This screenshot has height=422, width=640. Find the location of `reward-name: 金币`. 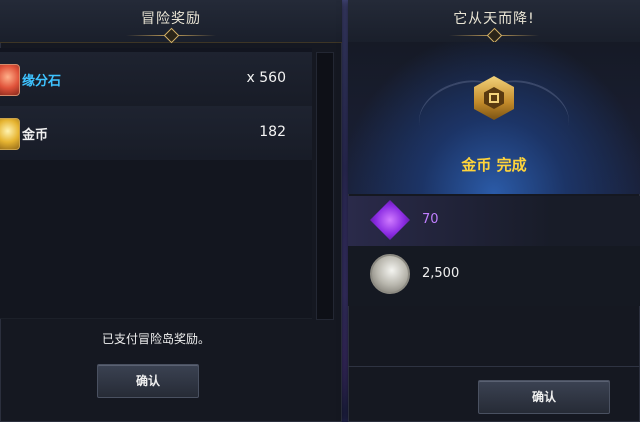

reward-name: 金币 is located at coordinates (35, 135).